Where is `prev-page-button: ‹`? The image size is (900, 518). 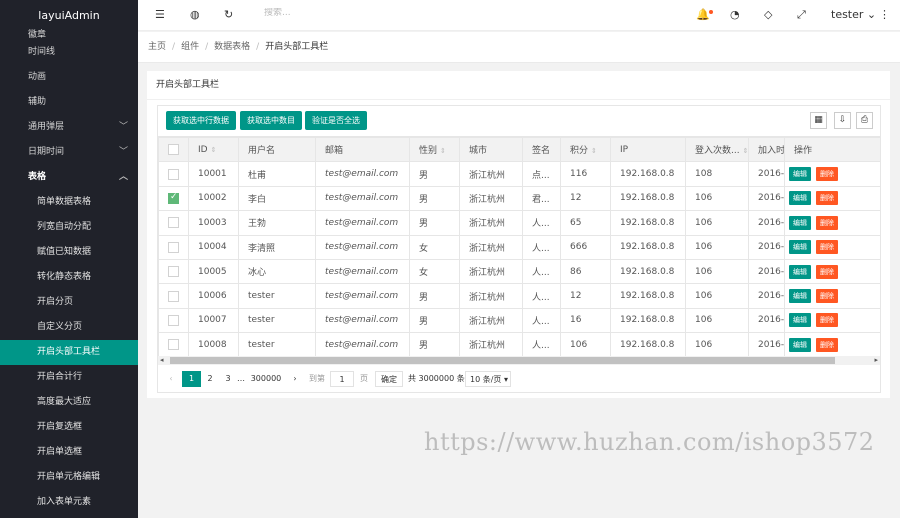
prev-page-button: ‹ is located at coordinates (171, 379).